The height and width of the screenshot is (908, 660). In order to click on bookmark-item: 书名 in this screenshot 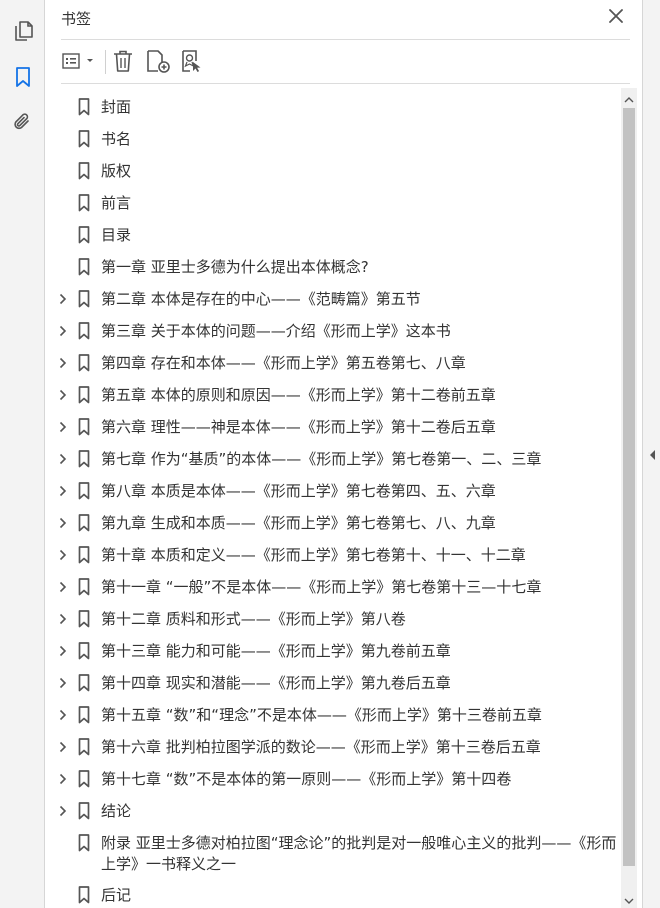, I will do `click(333, 139)`.